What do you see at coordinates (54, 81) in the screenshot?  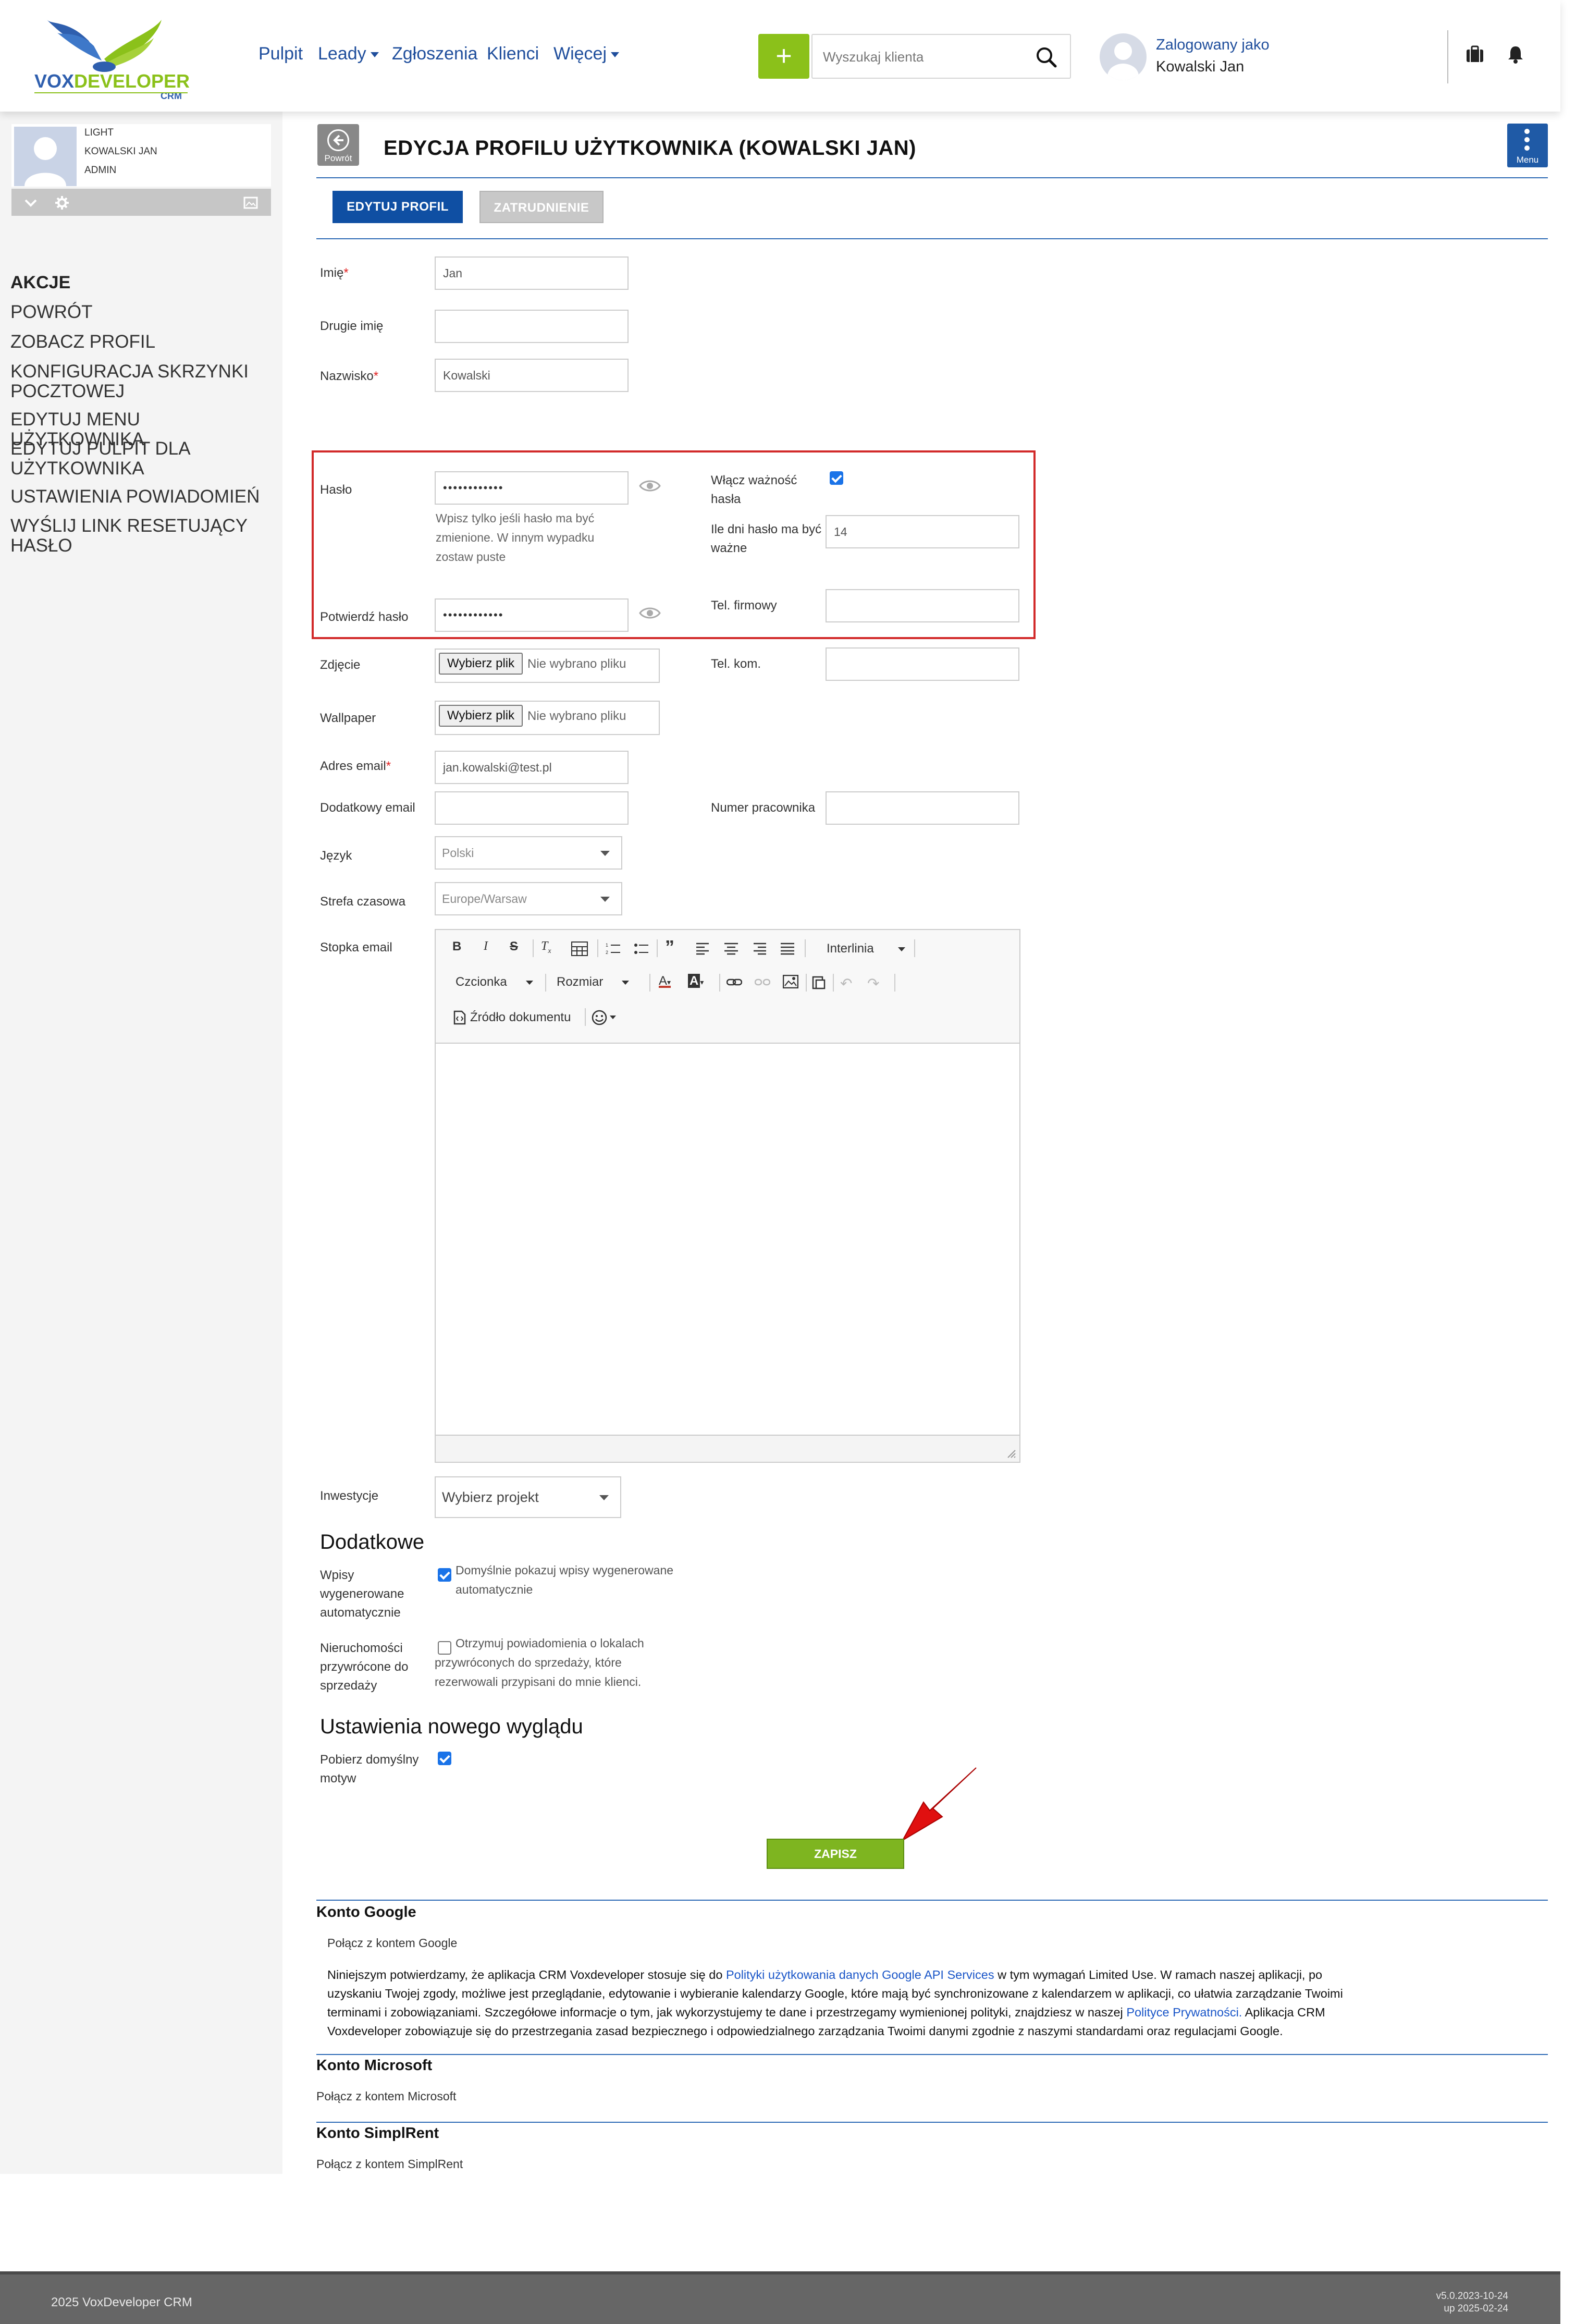 I see `svg-text: VOX` at bounding box center [54, 81].